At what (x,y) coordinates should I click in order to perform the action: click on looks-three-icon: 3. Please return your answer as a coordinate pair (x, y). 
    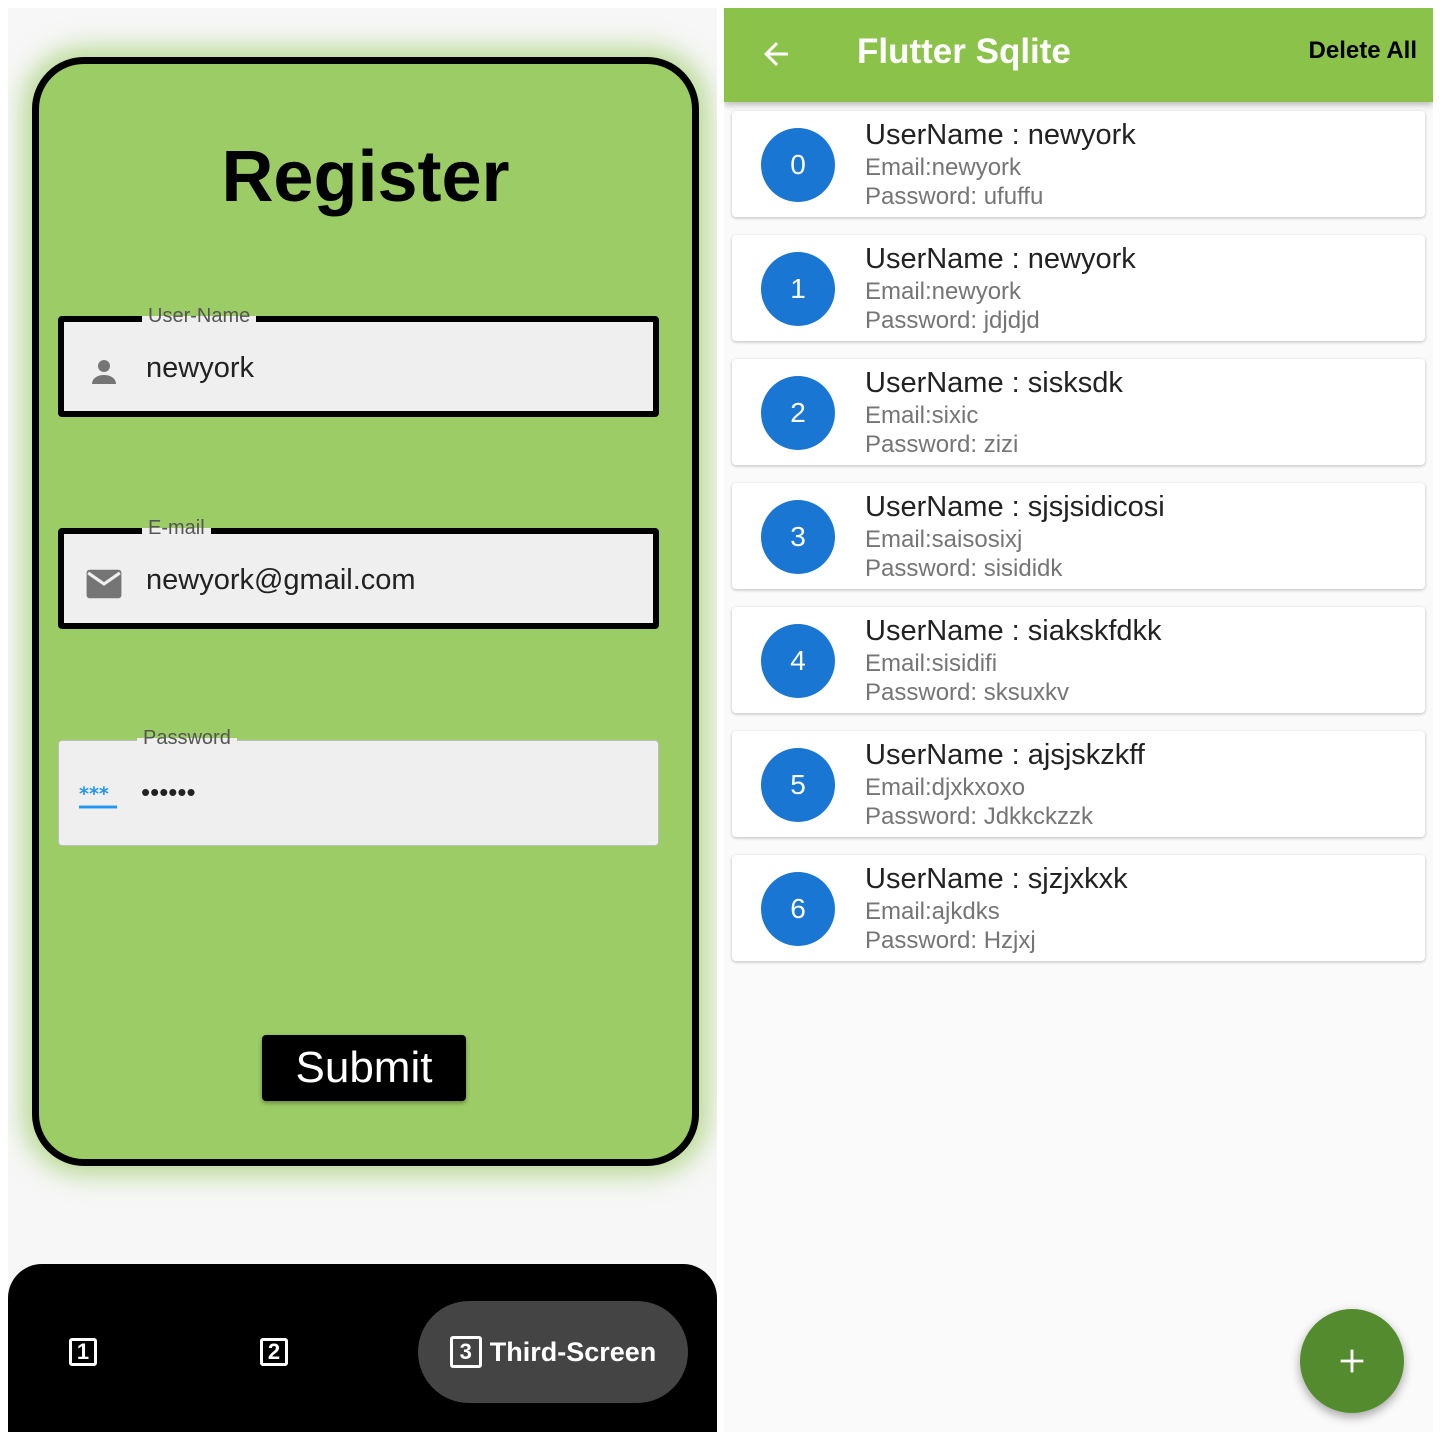
    Looking at the image, I should click on (465, 1352).